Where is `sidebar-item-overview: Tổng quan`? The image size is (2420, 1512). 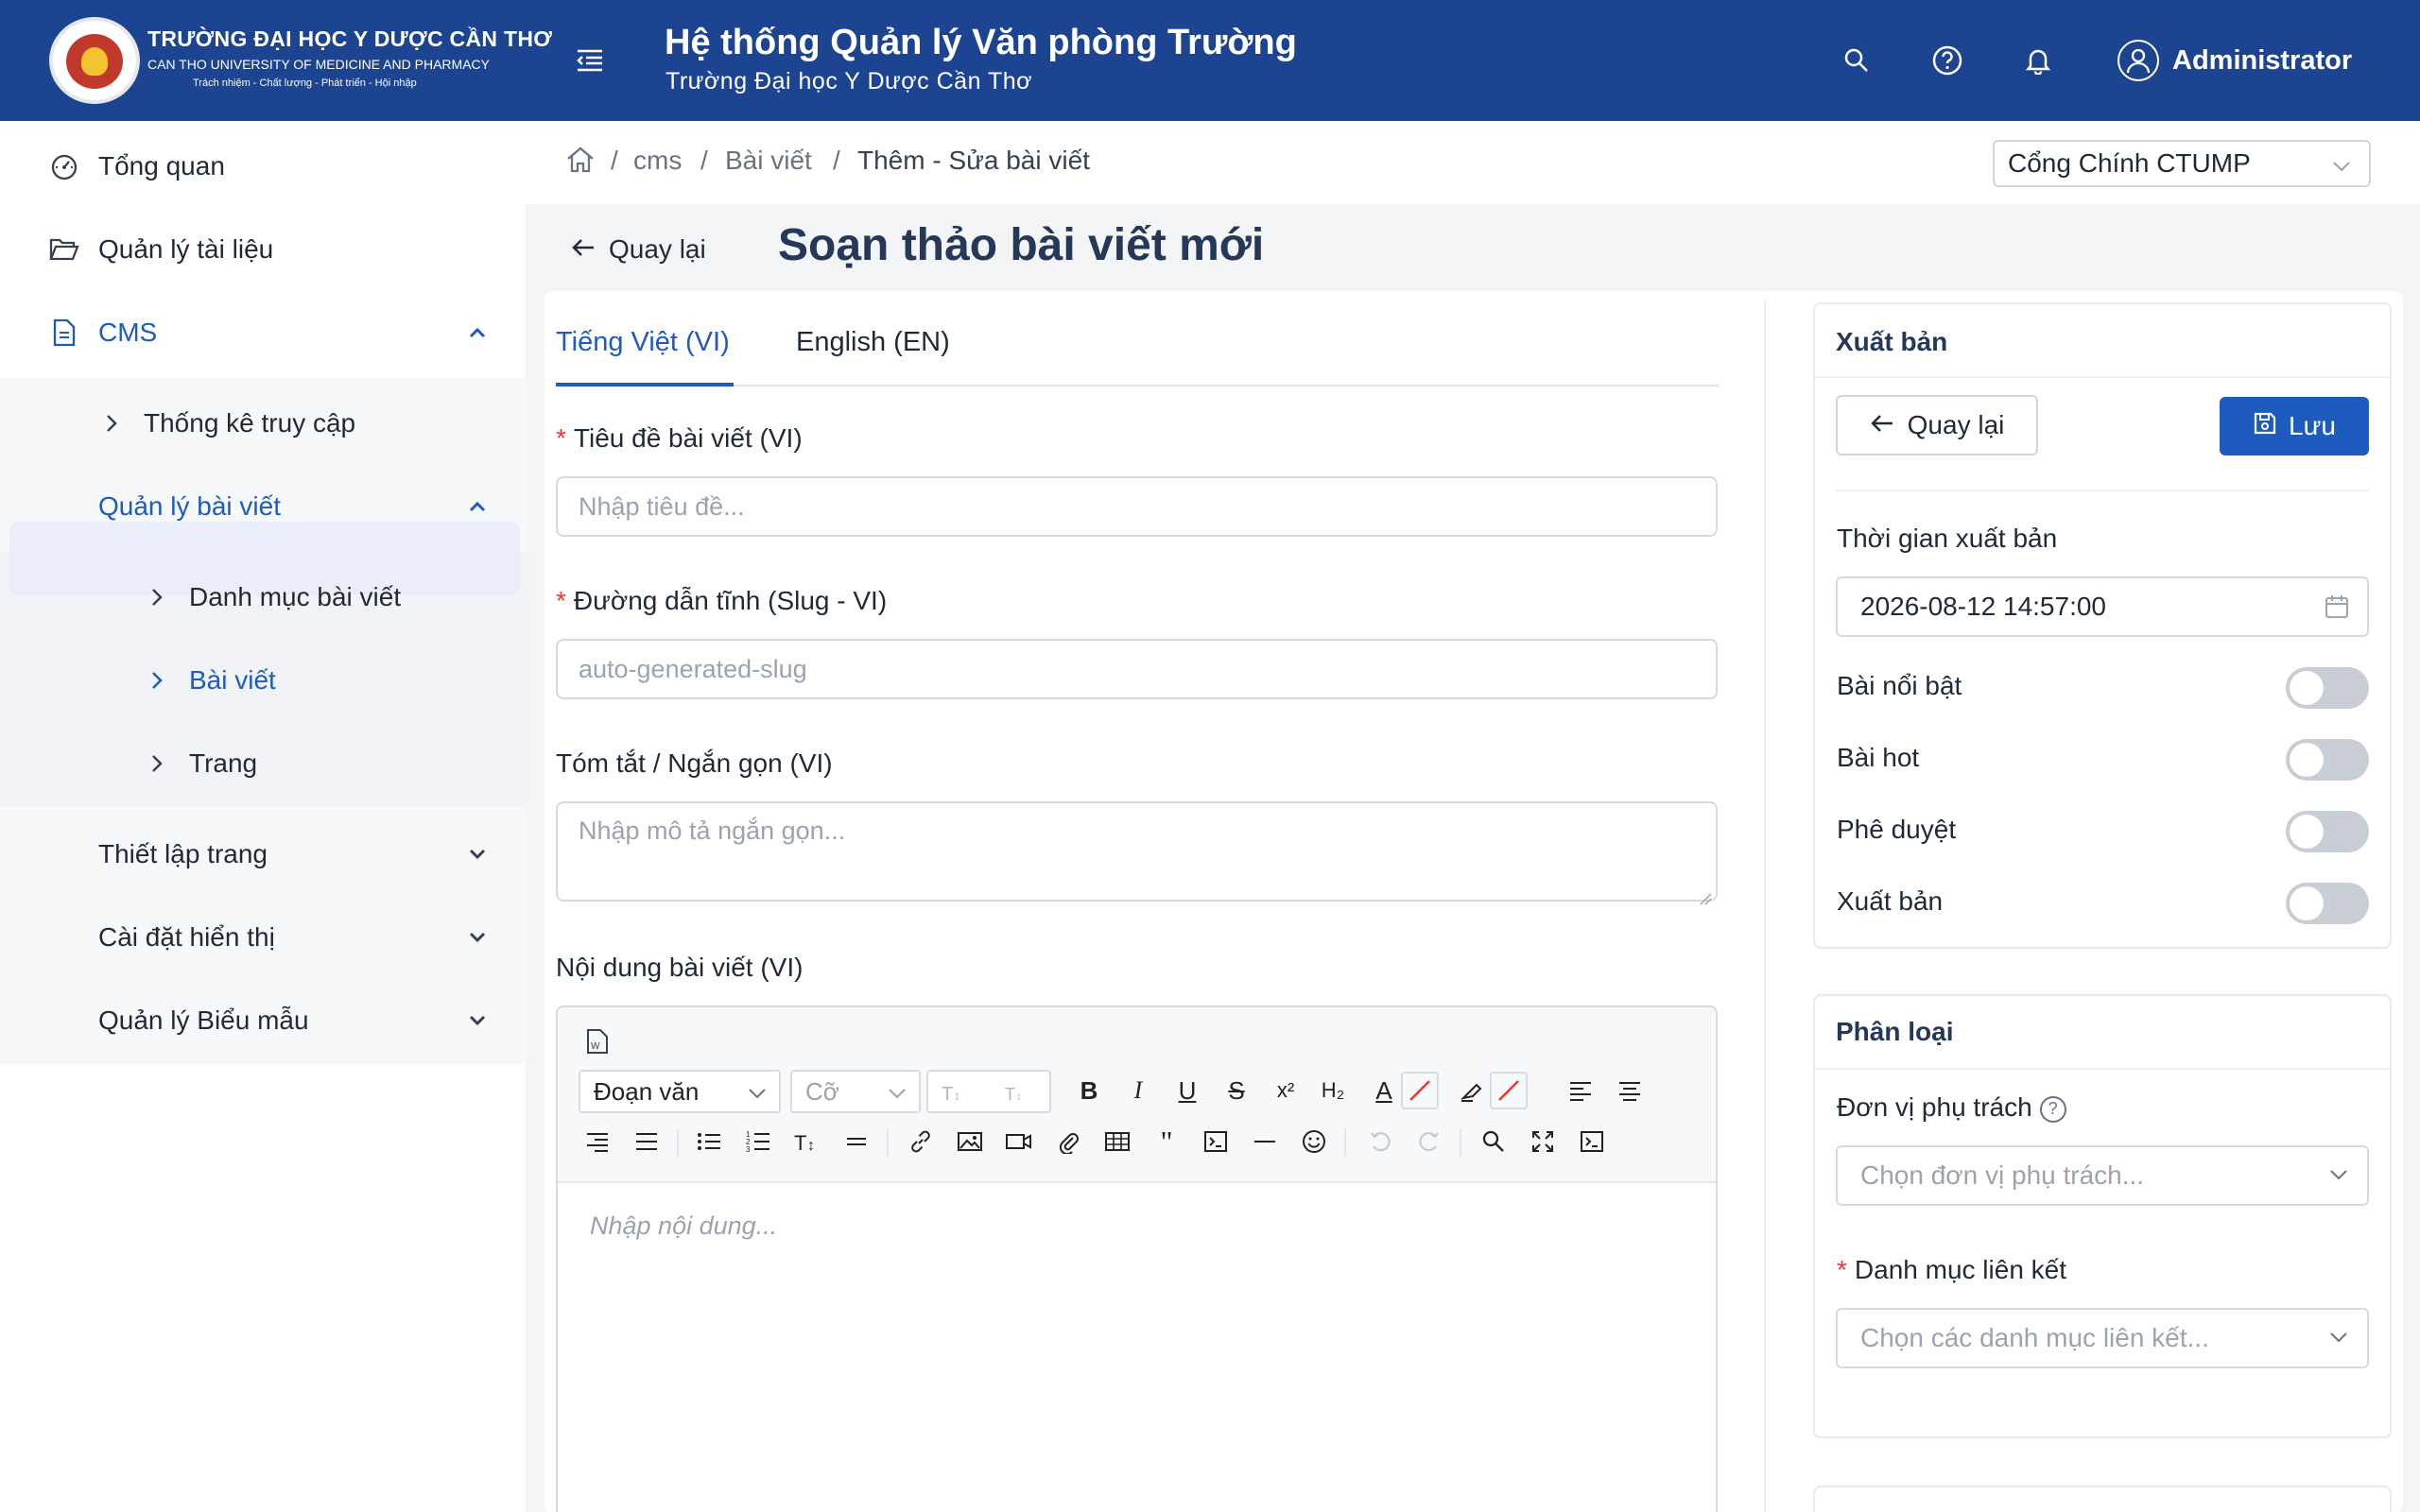 sidebar-item-overview: Tổng quan is located at coordinates (263, 166).